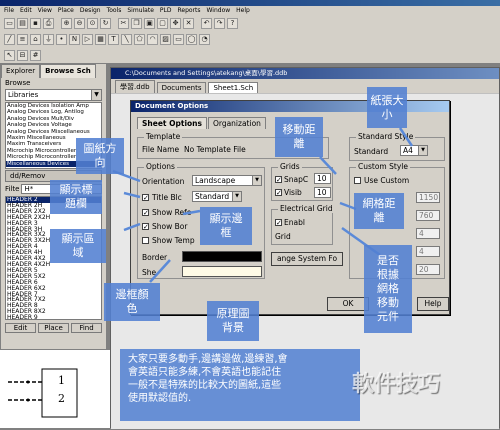 This screenshot has height=430, width=500. I want to click on find-button: Find, so click(86, 328).